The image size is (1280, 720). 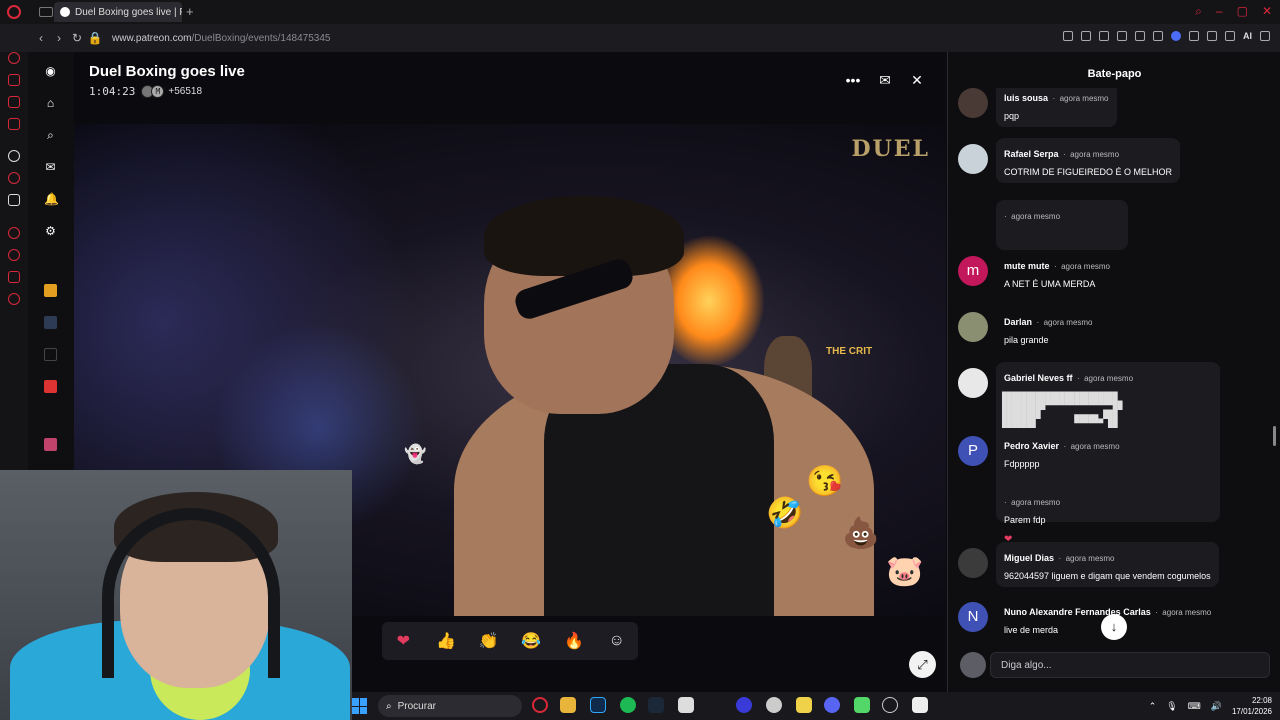 I want to click on patreon-logo-icon: ◉, so click(x=50, y=71).